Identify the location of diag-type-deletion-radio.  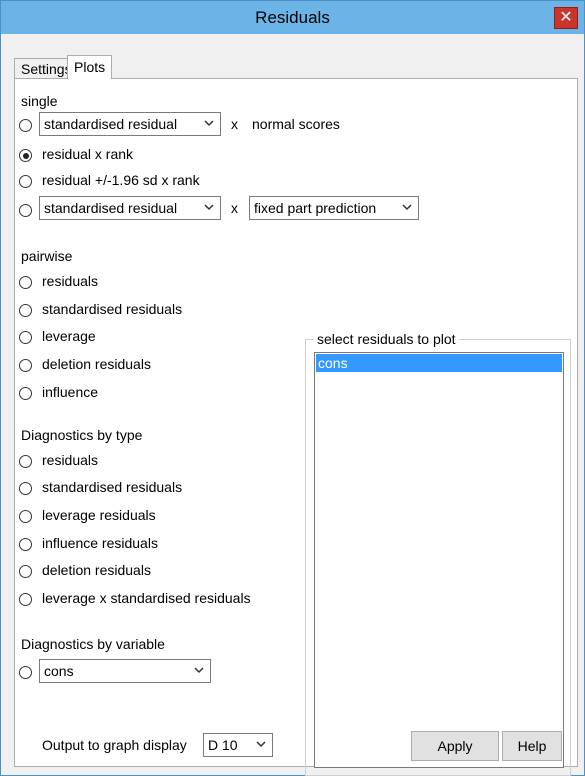
(25, 571).